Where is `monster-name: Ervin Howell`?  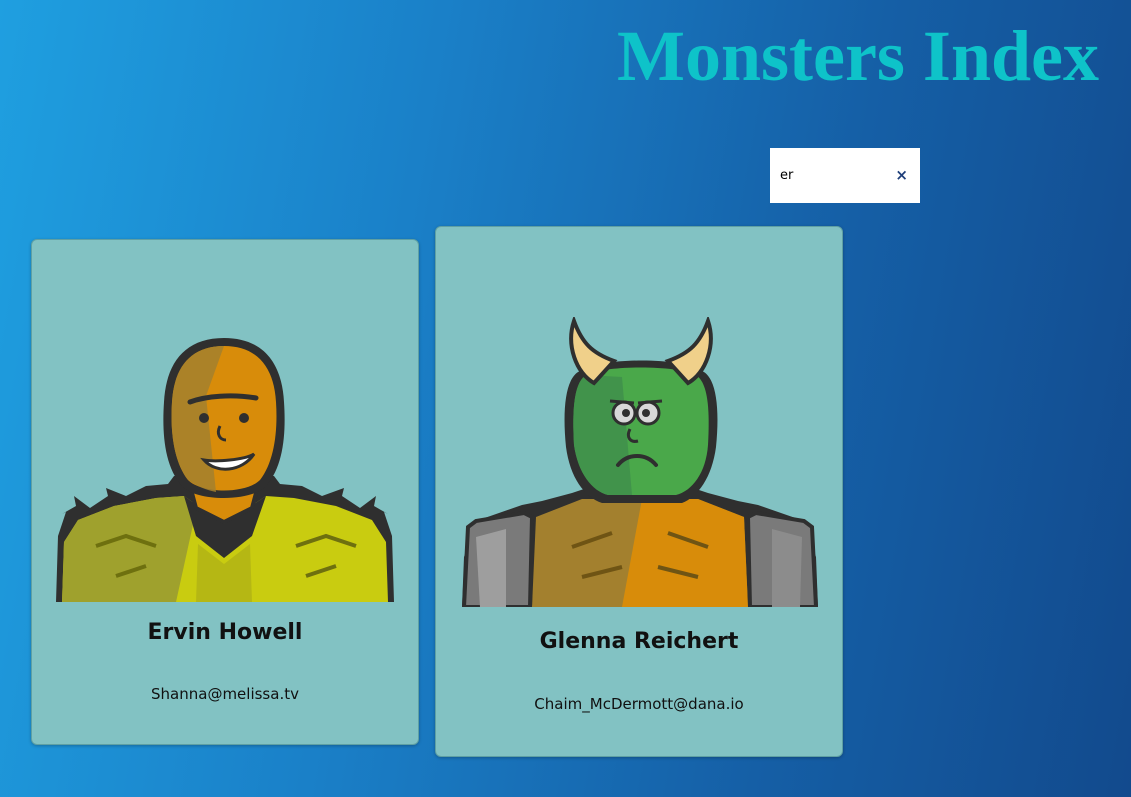 monster-name: Ervin Howell is located at coordinates (225, 632).